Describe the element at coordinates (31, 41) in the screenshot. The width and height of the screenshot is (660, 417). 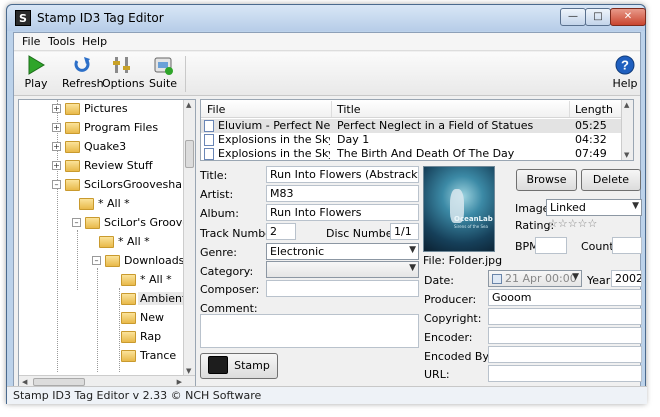
I see `menu-file: File` at that location.